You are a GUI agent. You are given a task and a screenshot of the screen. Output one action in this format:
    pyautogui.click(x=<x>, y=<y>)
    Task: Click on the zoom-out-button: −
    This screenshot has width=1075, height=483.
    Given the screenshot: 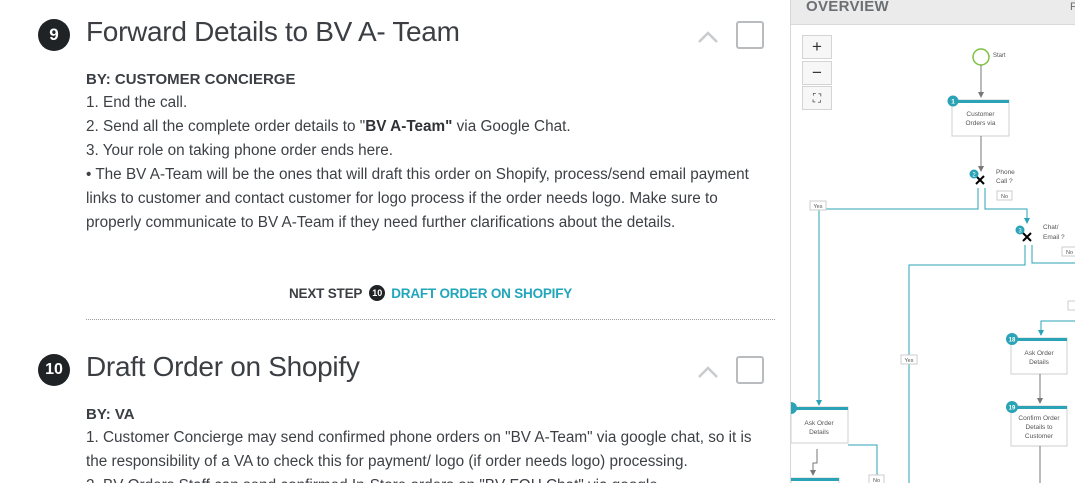 What is the action you would take?
    pyautogui.click(x=817, y=73)
    